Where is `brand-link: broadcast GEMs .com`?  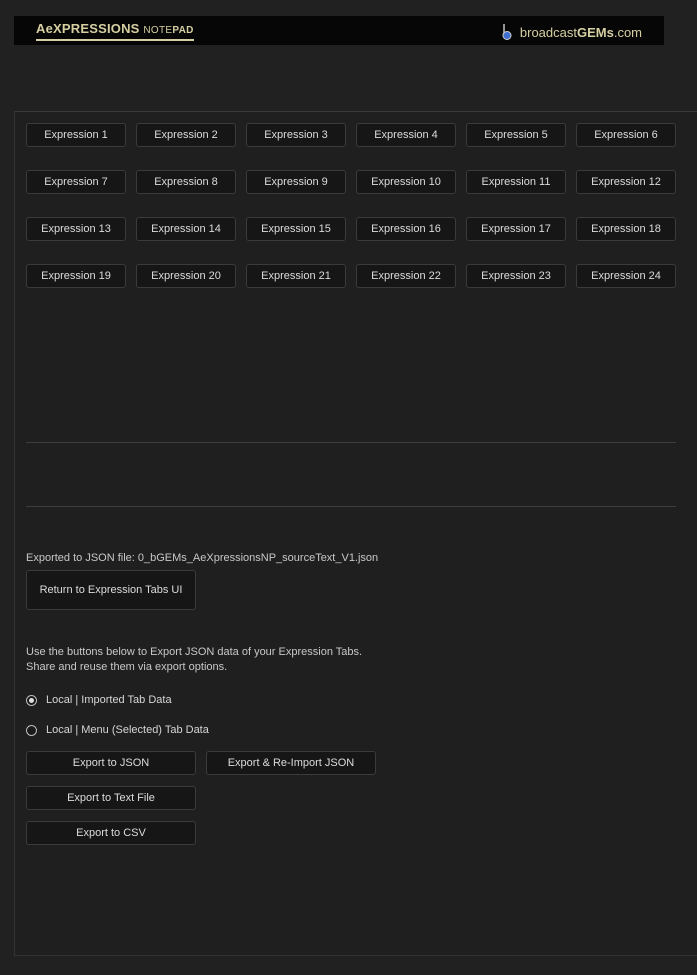
brand-link: broadcast GEMs .com is located at coordinates (571, 32).